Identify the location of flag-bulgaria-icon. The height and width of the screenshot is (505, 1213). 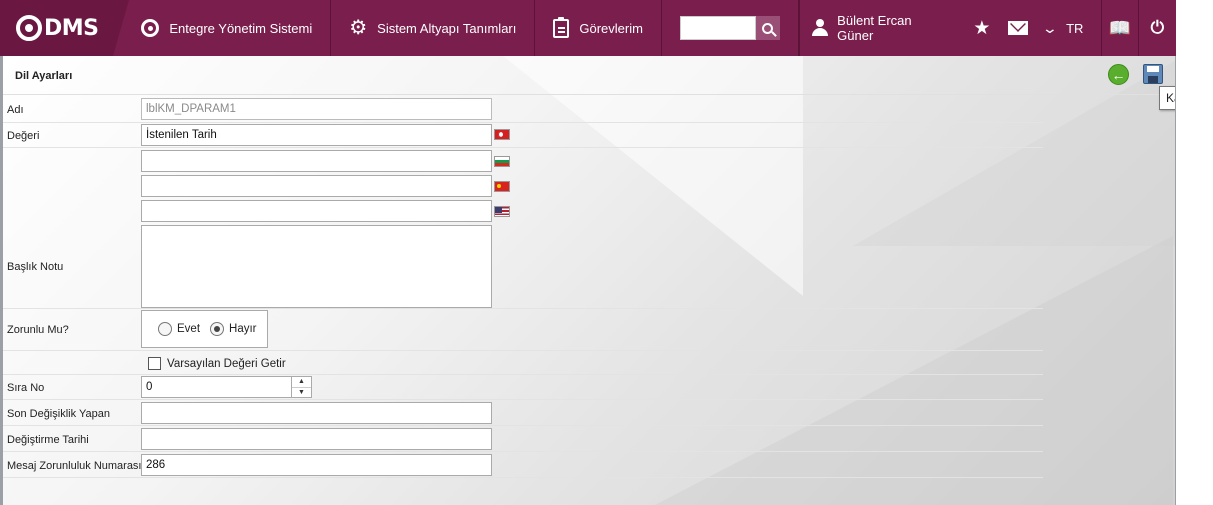
(502, 161).